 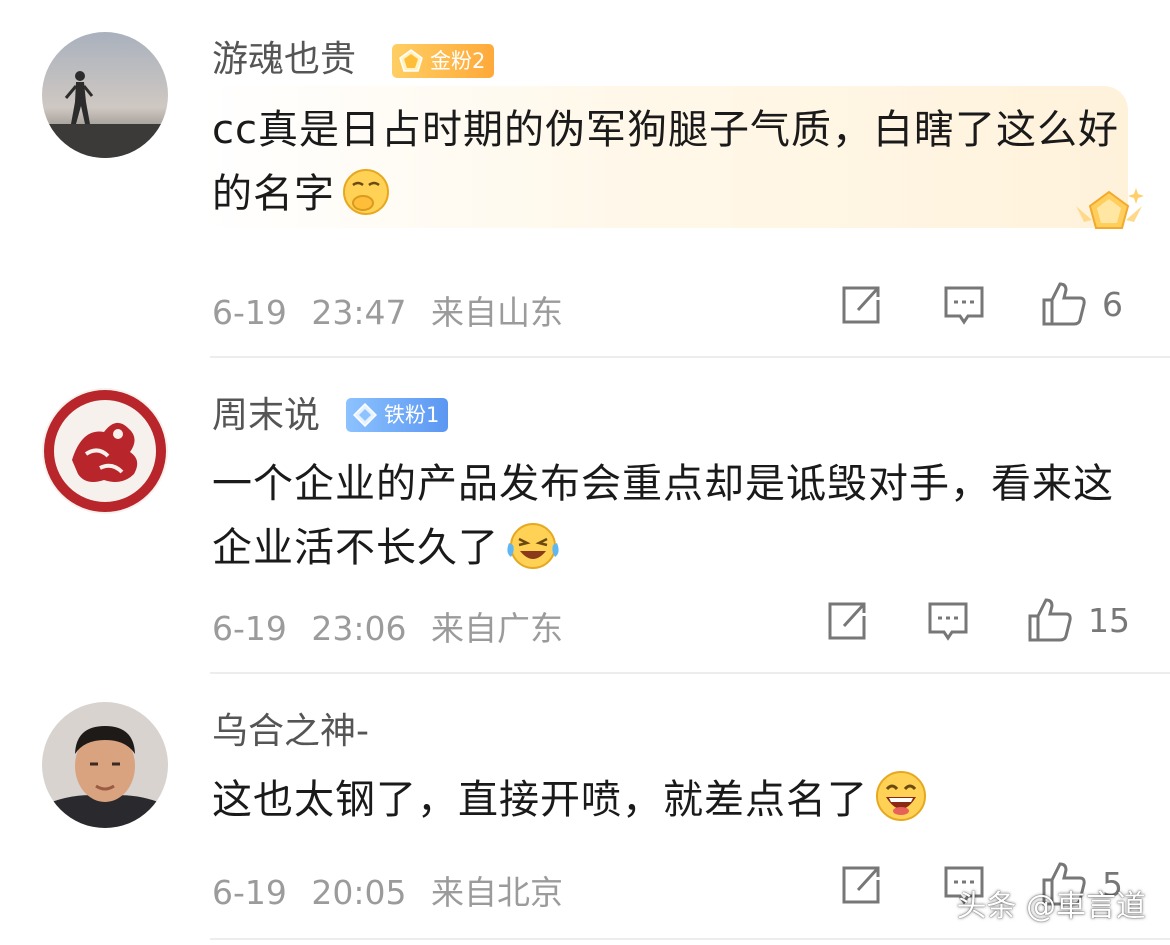 I want to click on comment-location: 来自北京, so click(x=497, y=892).